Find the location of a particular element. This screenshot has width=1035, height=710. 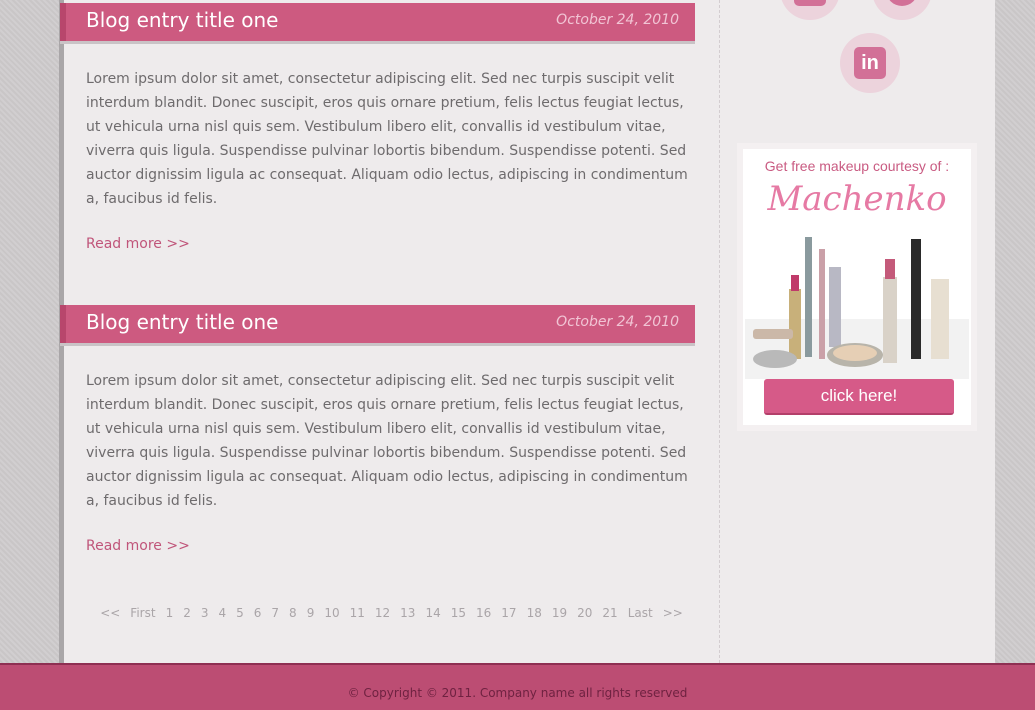

pagination-page-10: 10 is located at coordinates (331, 616).